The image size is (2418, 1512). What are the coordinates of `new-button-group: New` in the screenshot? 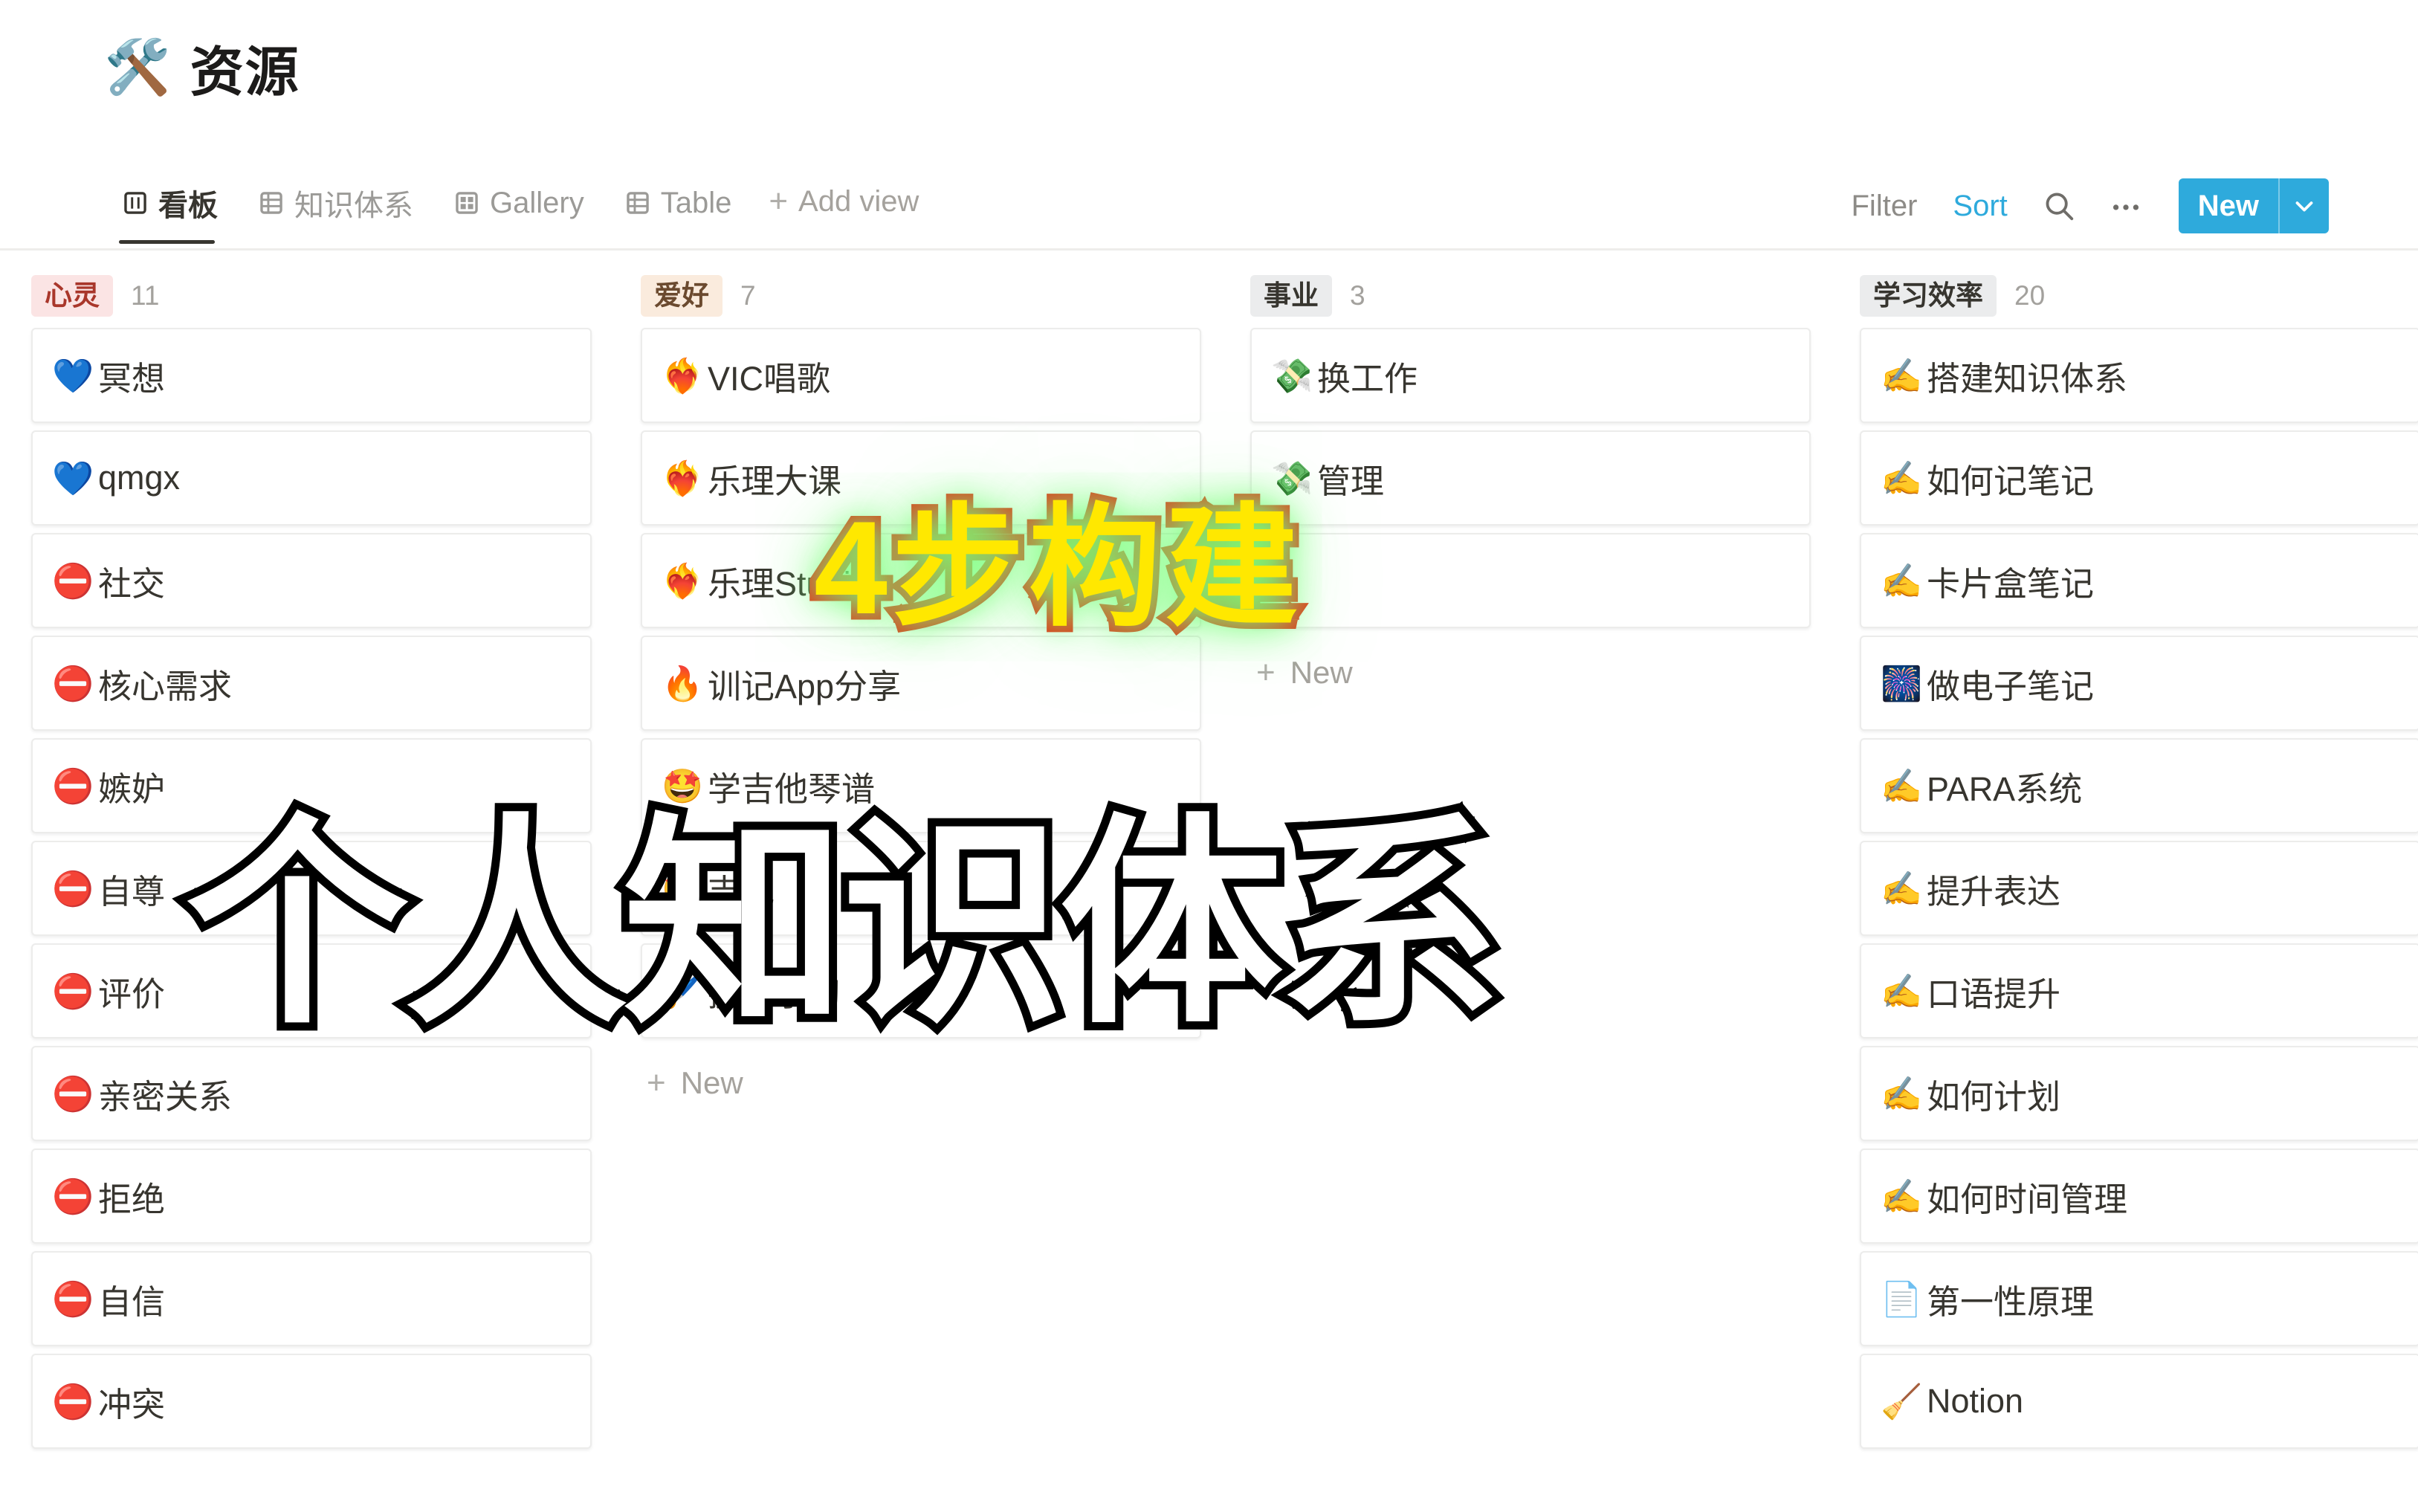 It's located at (2253, 206).